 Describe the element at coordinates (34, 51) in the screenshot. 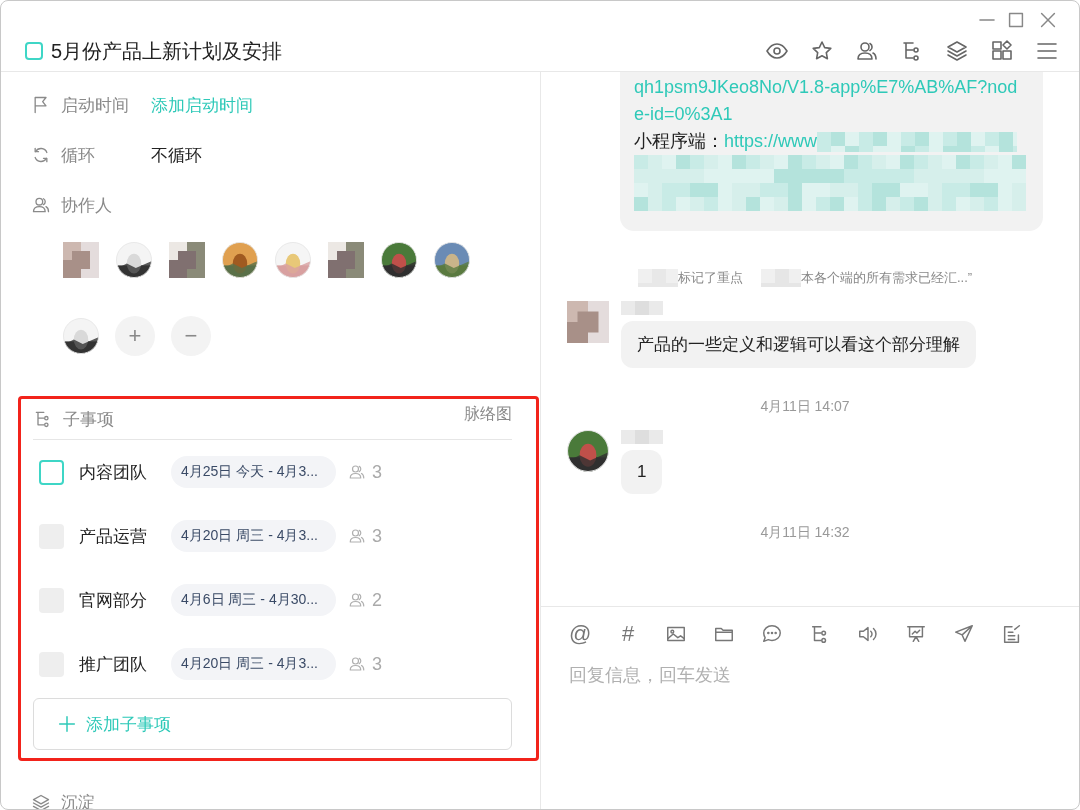

I see `task-checkbox` at that location.